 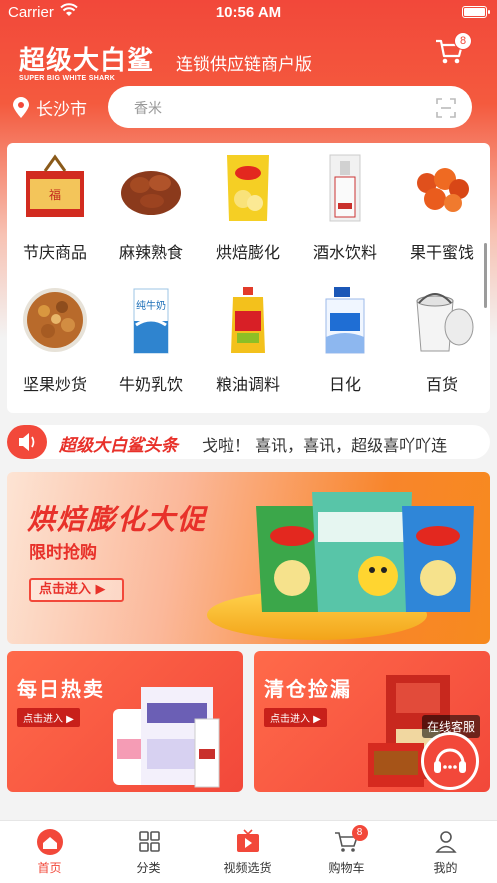 I want to click on oil-bottle-icon, so click(x=248, y=320).